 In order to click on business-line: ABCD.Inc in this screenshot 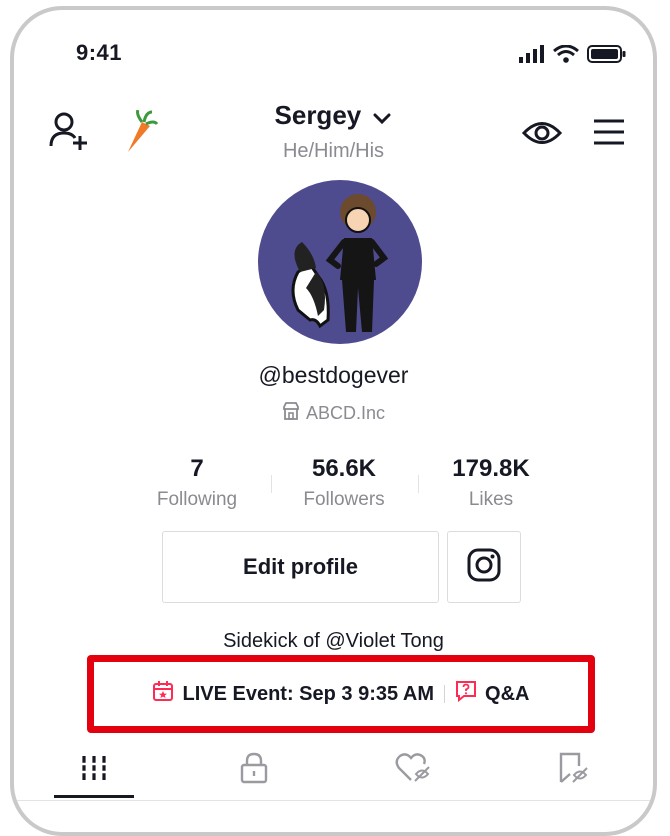, I will do `click(333, 413)`.